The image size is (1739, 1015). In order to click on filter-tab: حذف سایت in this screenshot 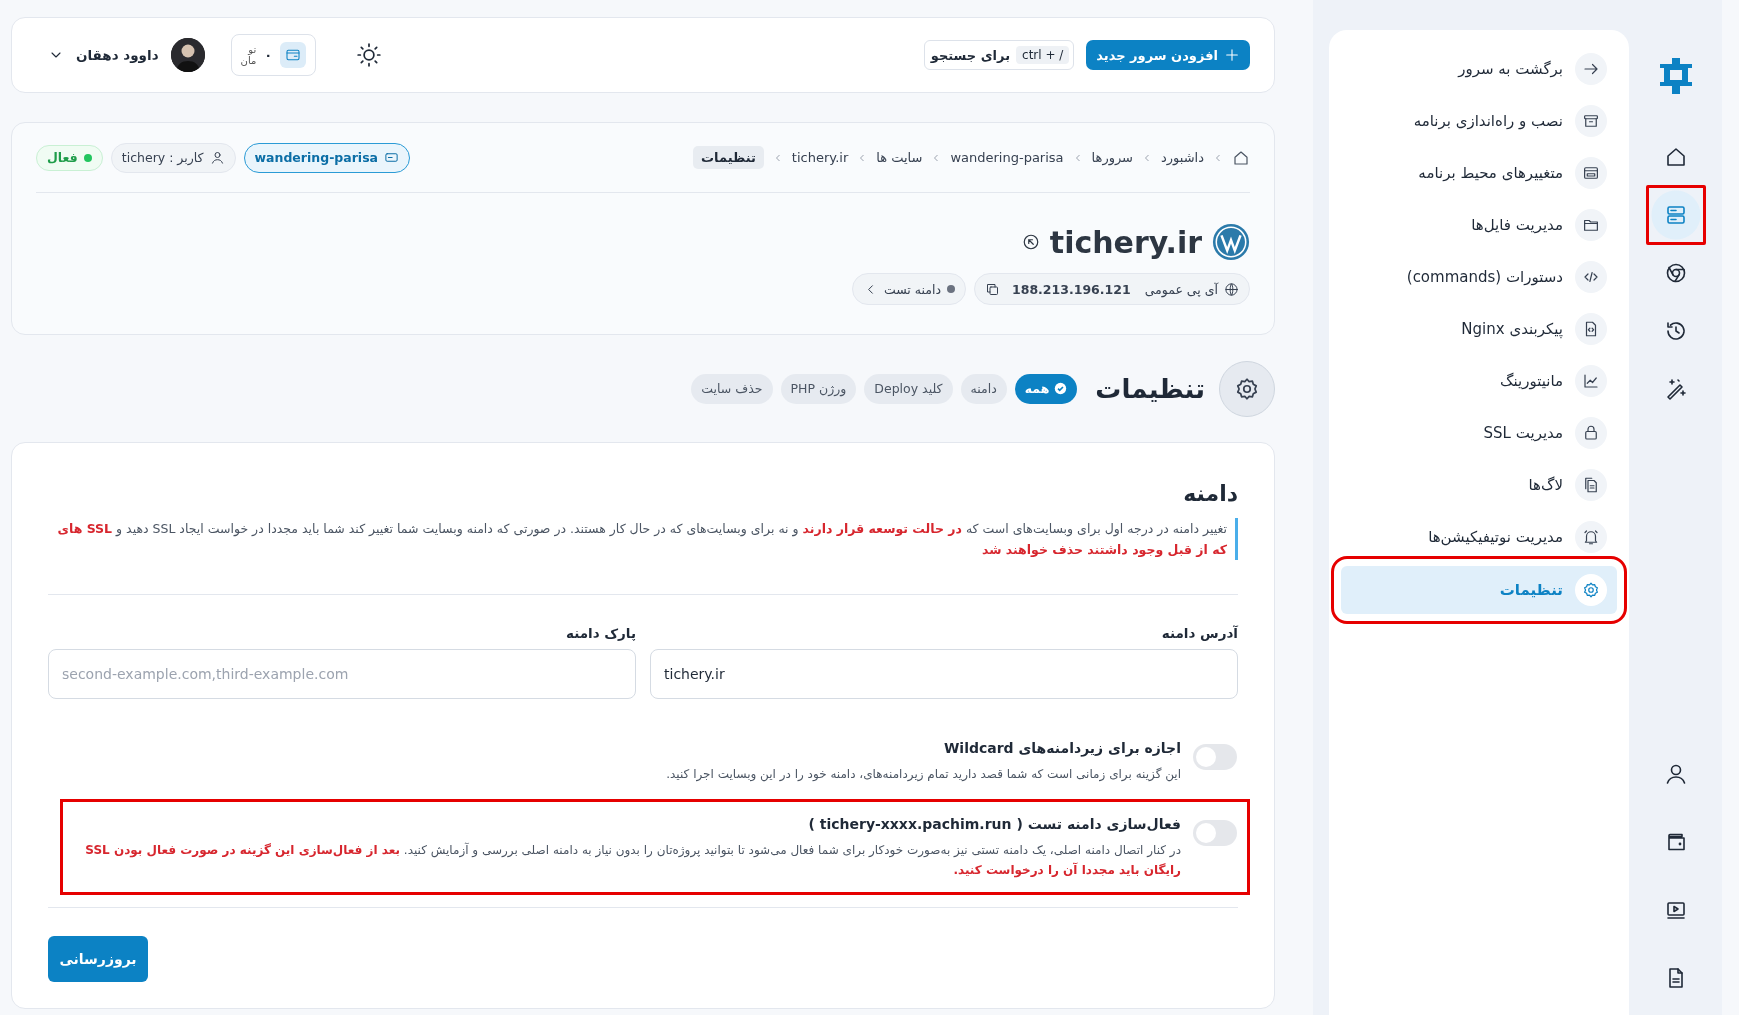, I will do `click(732, 388)`.